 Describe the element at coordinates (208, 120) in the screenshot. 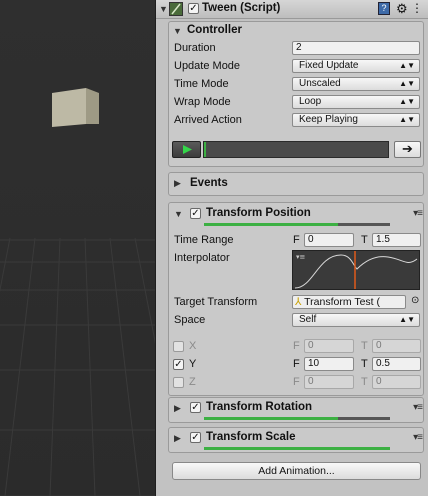

I see `arrived-action-label: Arrived Action` at that location.